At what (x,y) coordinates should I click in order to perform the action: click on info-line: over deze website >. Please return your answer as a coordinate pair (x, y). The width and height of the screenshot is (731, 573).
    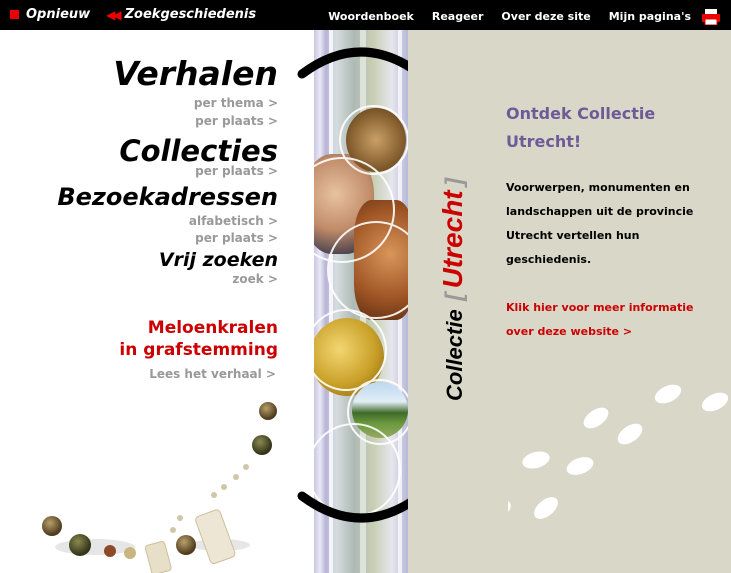
    Looking at the image, I should click on (569, 331).